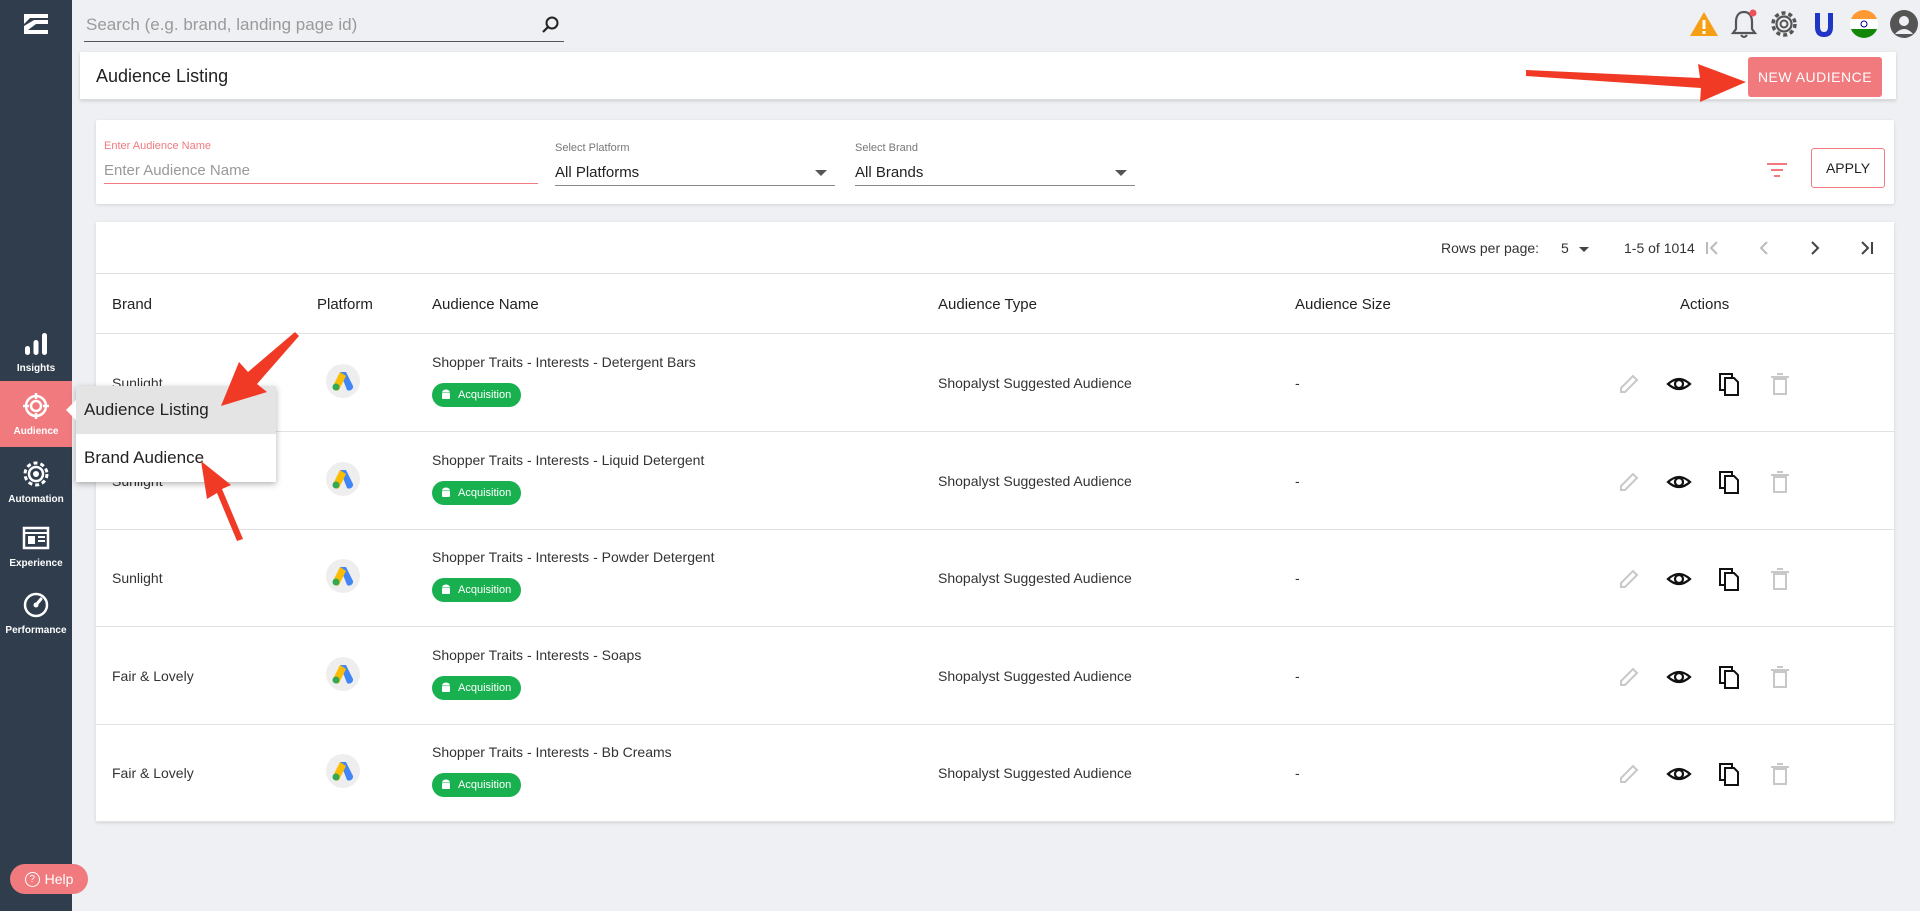 The width and height of the screenshot is (1920, 911). What do you see at coordinates (132, 304) in the screenshot?
I see `column-header-brand: Brand` at bounding box center [132, 304].